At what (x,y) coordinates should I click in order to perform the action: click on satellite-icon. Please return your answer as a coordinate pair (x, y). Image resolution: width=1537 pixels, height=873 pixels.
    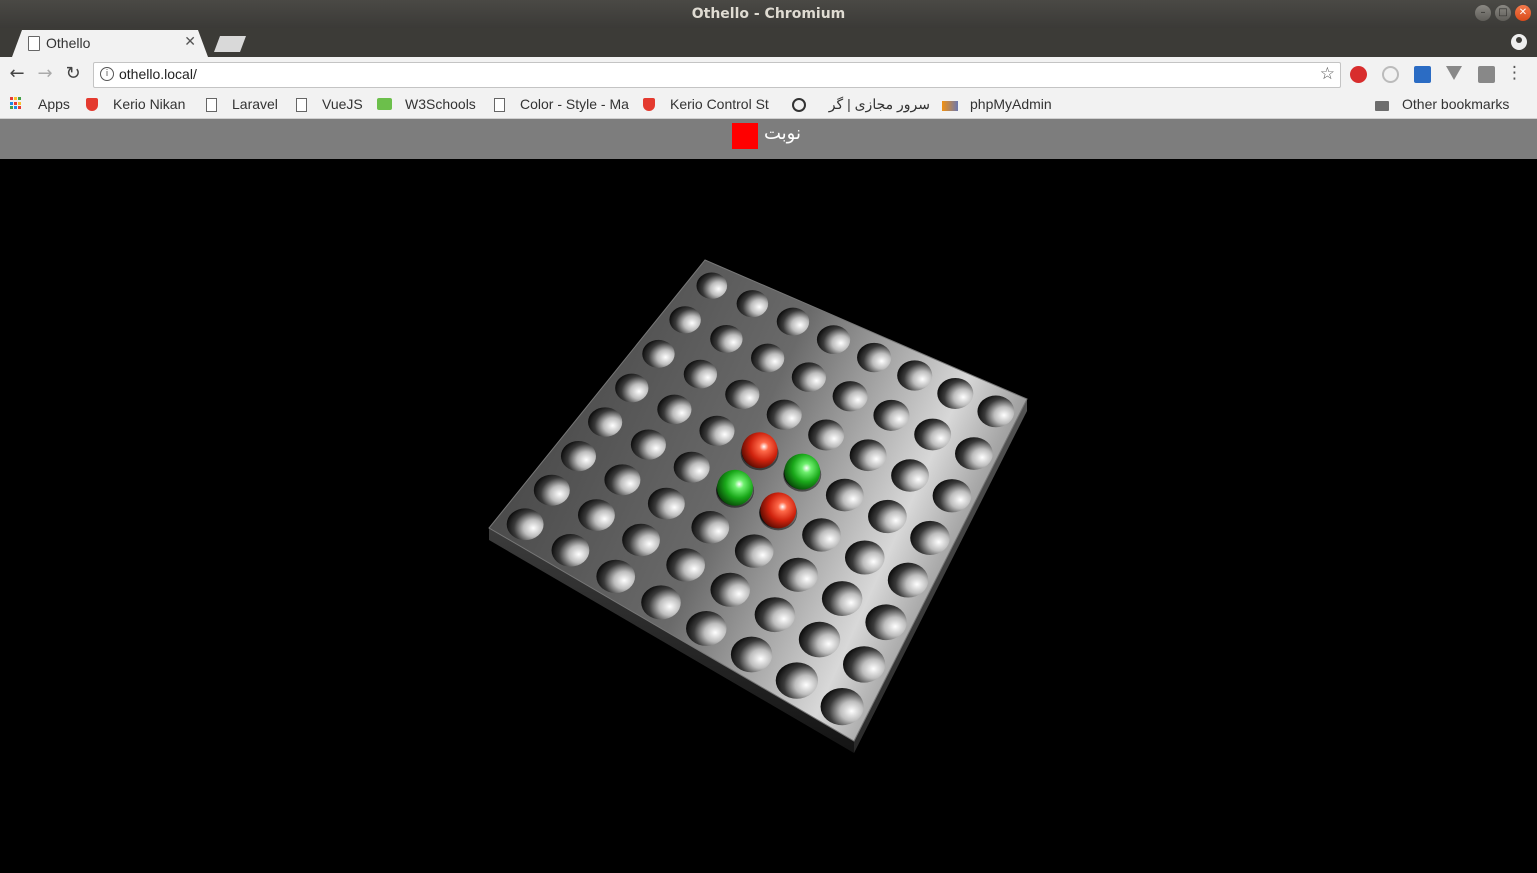
    Looking at the image, I should click on (799, 105).